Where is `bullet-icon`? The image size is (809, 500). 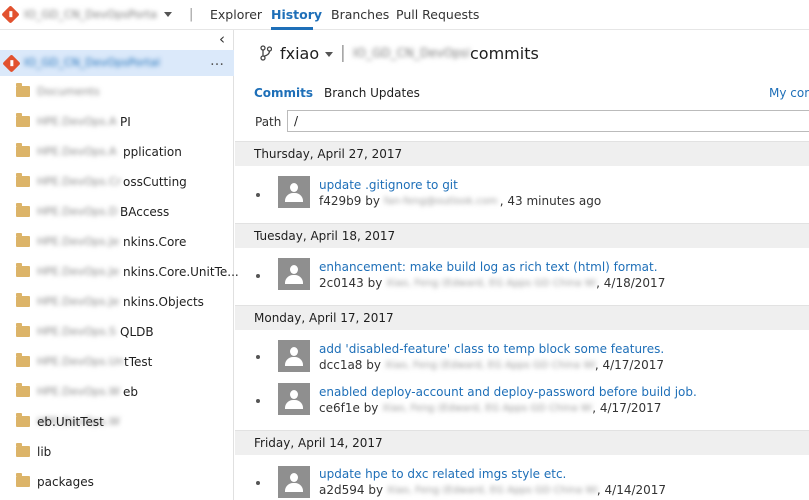
bullet-icon is located at coordinates (258, 195).